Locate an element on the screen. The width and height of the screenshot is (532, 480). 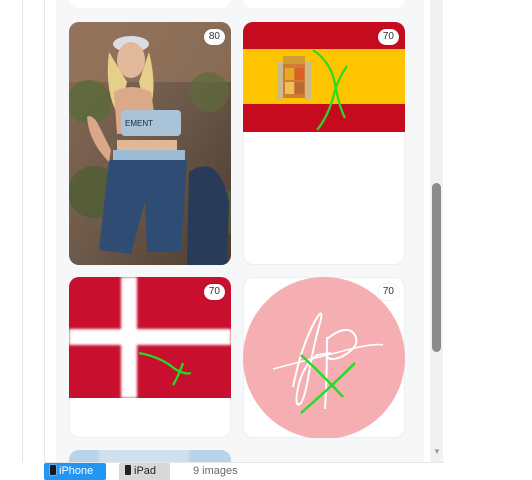
svg-text: EMENT is located at coordinates (139, 123).